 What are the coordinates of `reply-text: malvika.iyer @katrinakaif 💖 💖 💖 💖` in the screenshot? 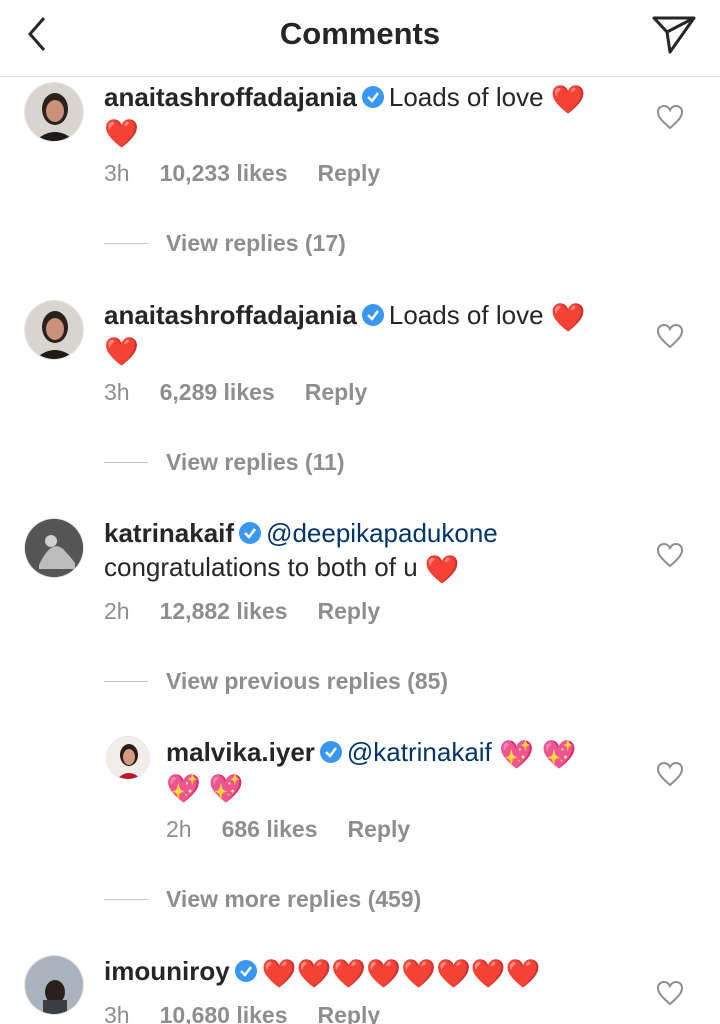 It's located at (396, 769).